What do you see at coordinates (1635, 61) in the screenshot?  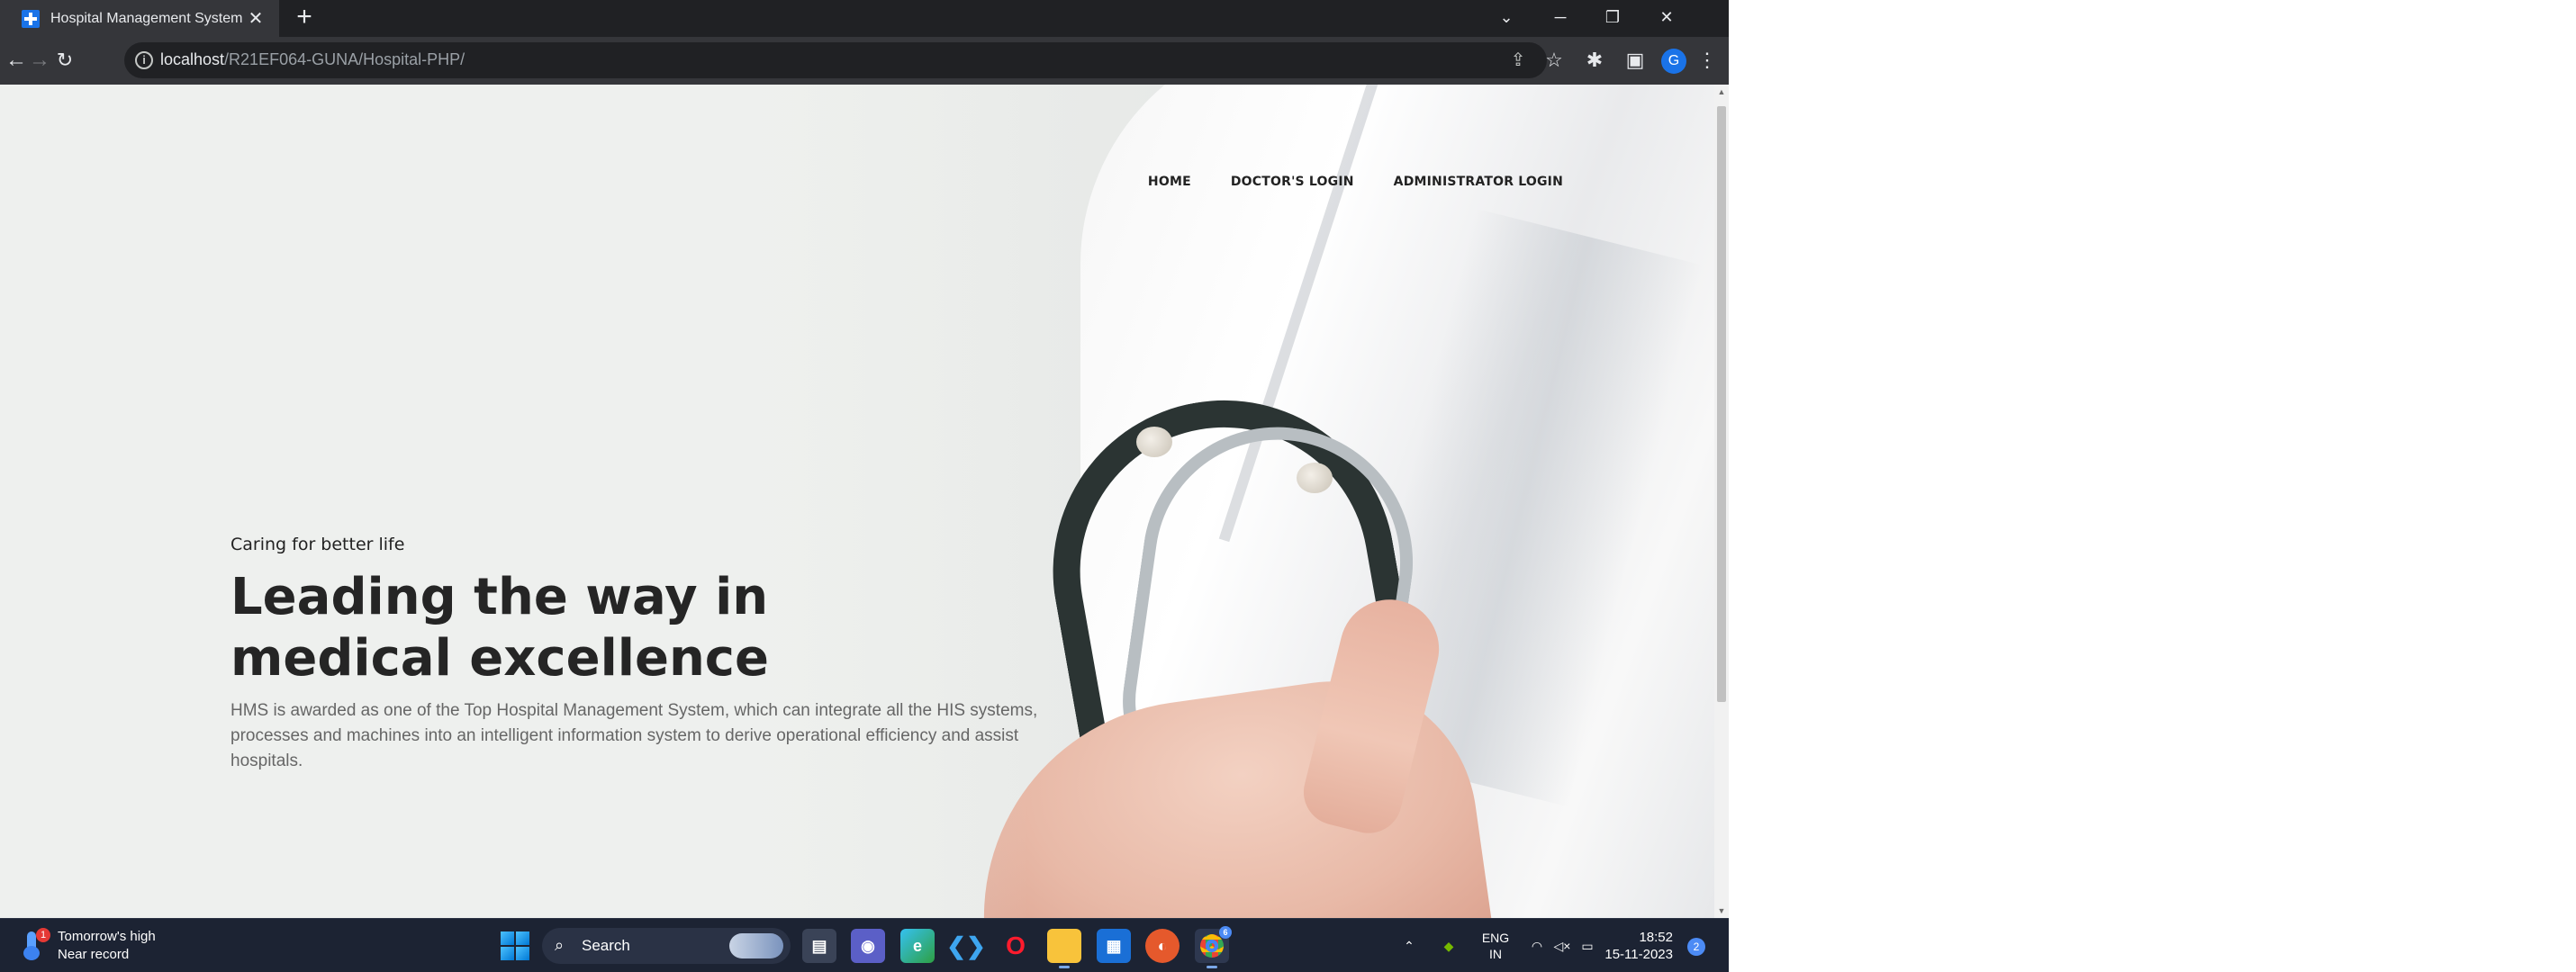 I see `side-panel-icon: ▣` at bounding box center [1635, 61].